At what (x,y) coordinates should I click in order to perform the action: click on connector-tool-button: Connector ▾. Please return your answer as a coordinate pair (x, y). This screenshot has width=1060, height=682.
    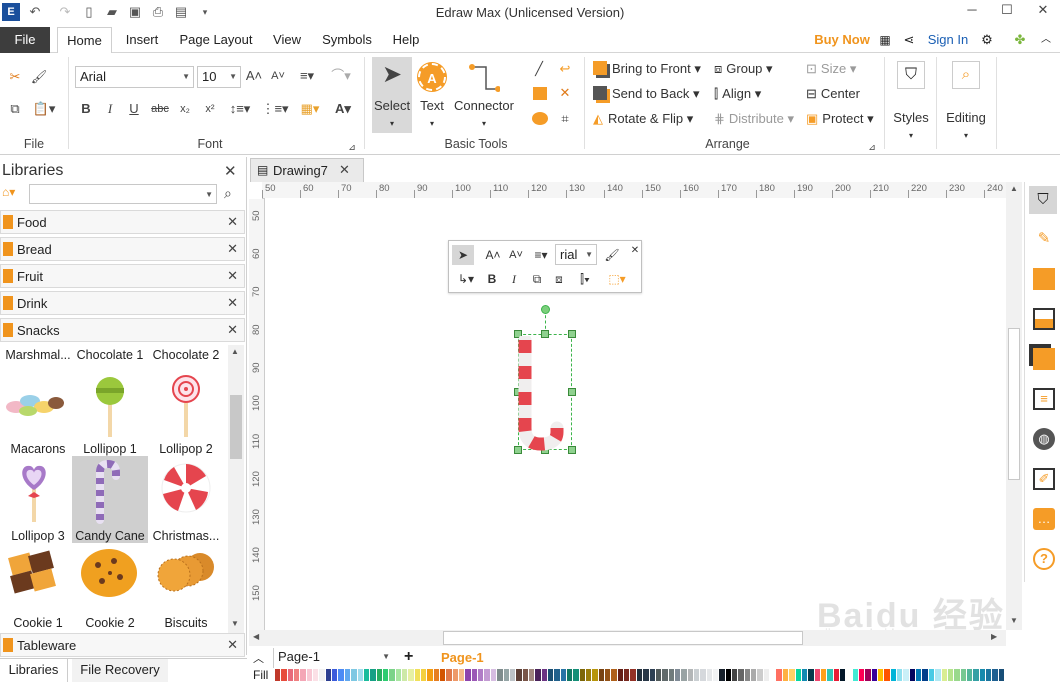
    Looking at the image, I should click on (484, 95).